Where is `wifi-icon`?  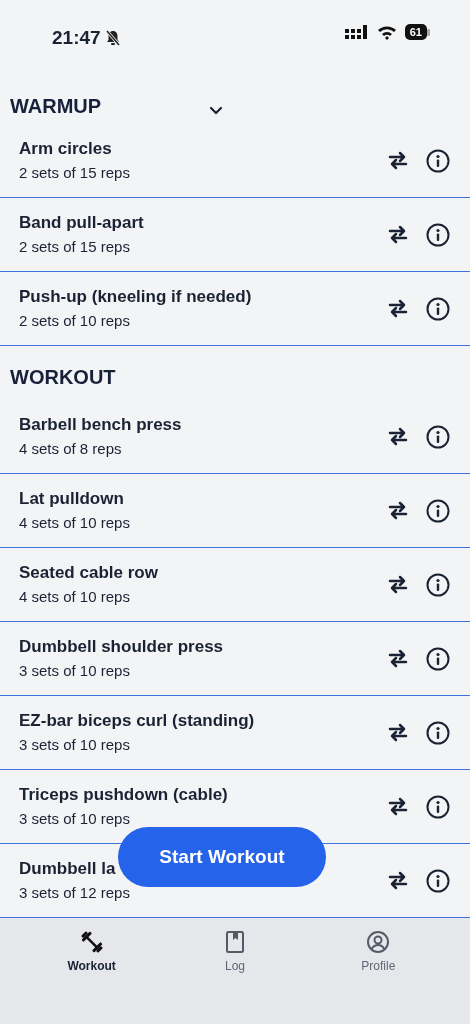 wifi-icon is located at coordinates (386, 32).